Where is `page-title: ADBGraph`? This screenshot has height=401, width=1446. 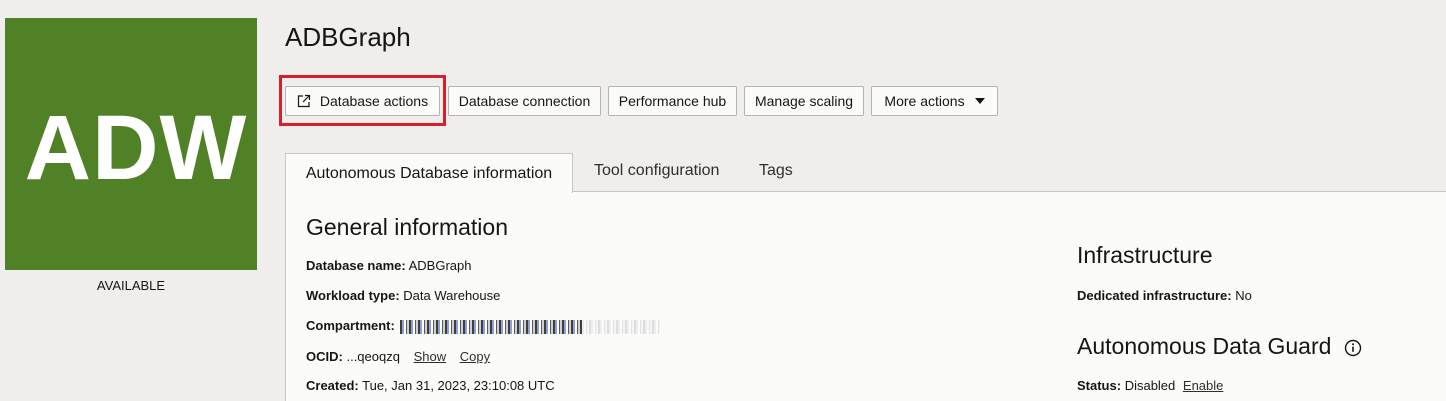 page-title: ADBGraph is located at coordinates (348, 37).